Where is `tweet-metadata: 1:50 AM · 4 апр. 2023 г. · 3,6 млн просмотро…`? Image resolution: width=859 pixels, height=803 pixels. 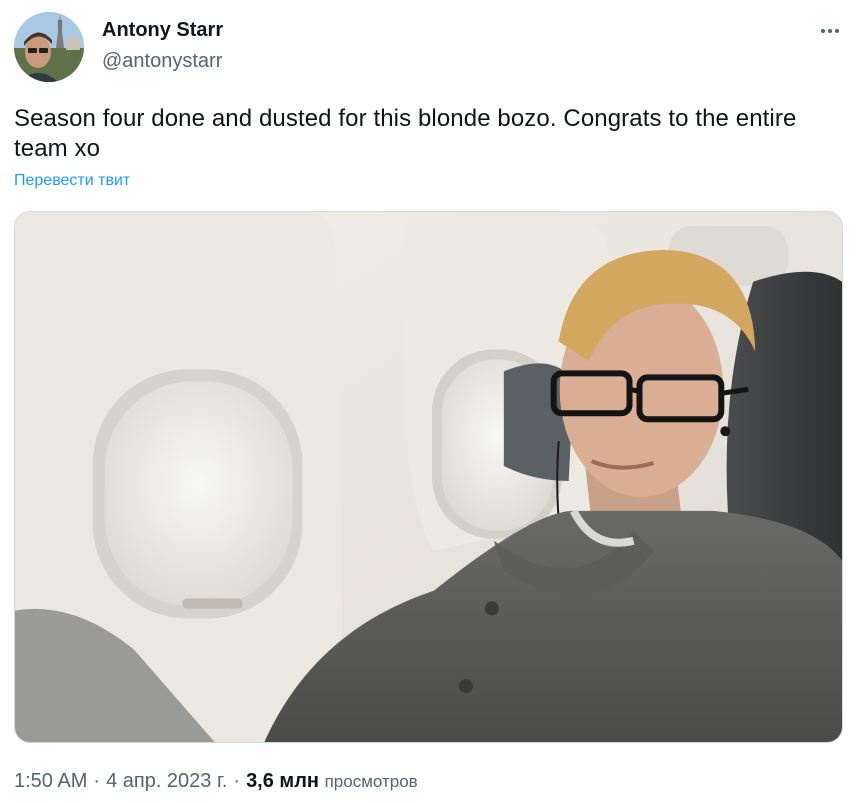 tweet-metadata: 1:50 AM · 4 апр. 2023 г. · 3,6 млн просмотро… is located at coordinates (216, 781).